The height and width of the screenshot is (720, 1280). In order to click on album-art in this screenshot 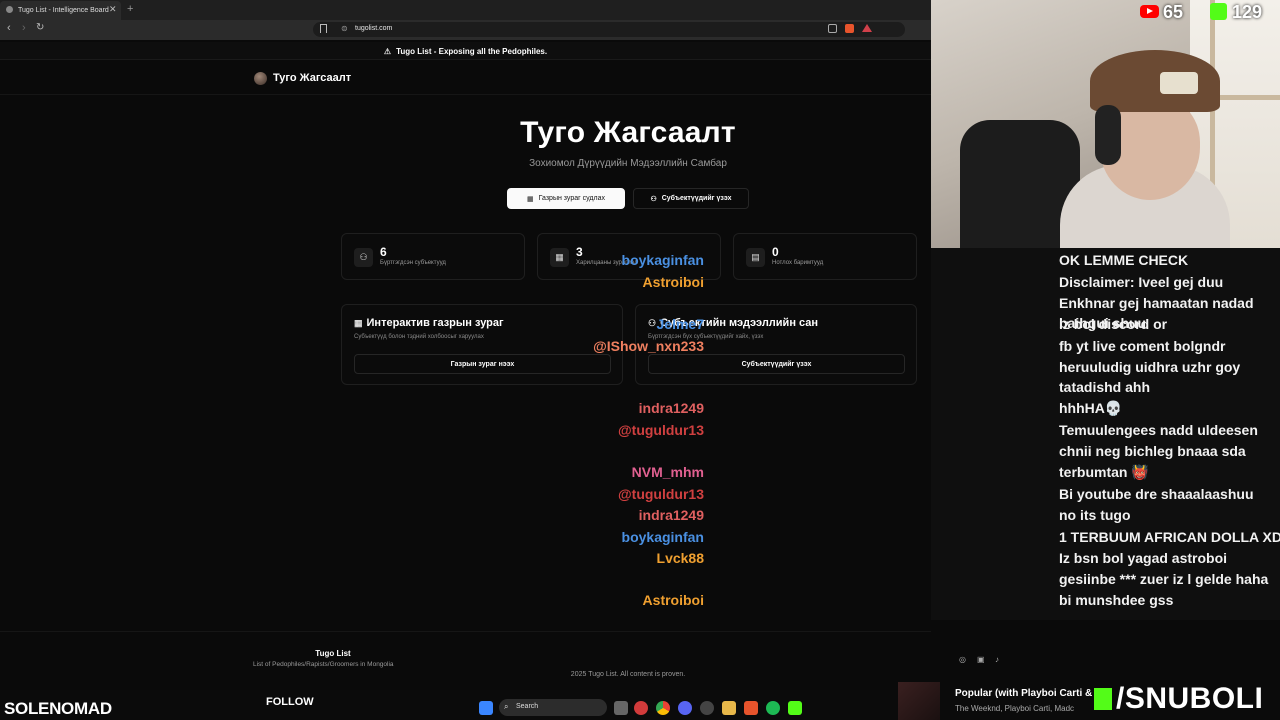, I will do `click(919, 701)`.